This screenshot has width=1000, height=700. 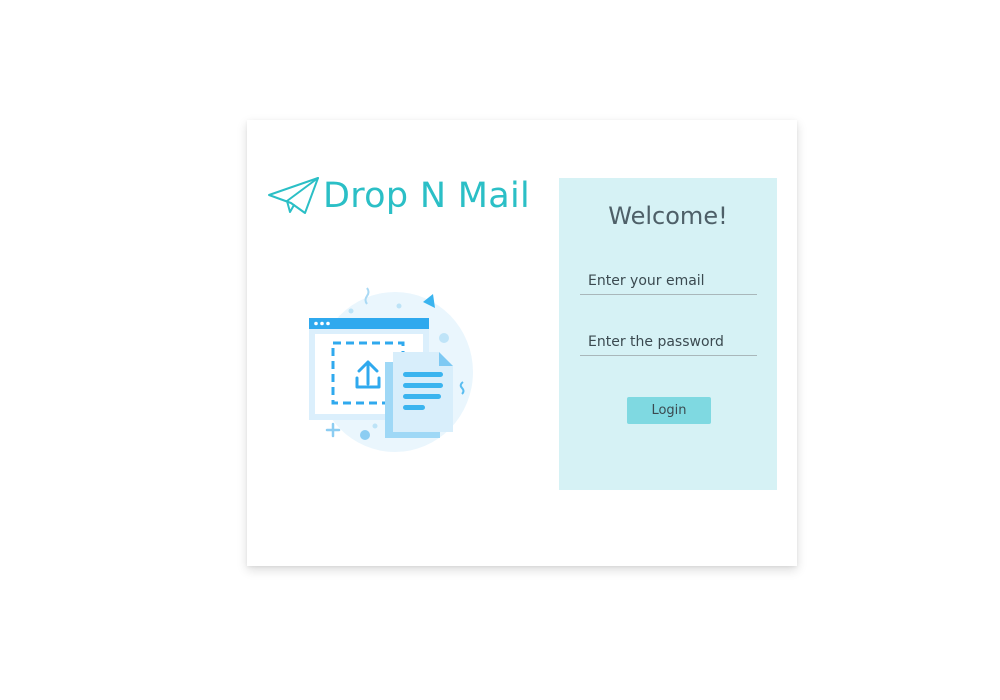 I want to click on brand-logo: Drop N Mail, so click(x=398, y=196).